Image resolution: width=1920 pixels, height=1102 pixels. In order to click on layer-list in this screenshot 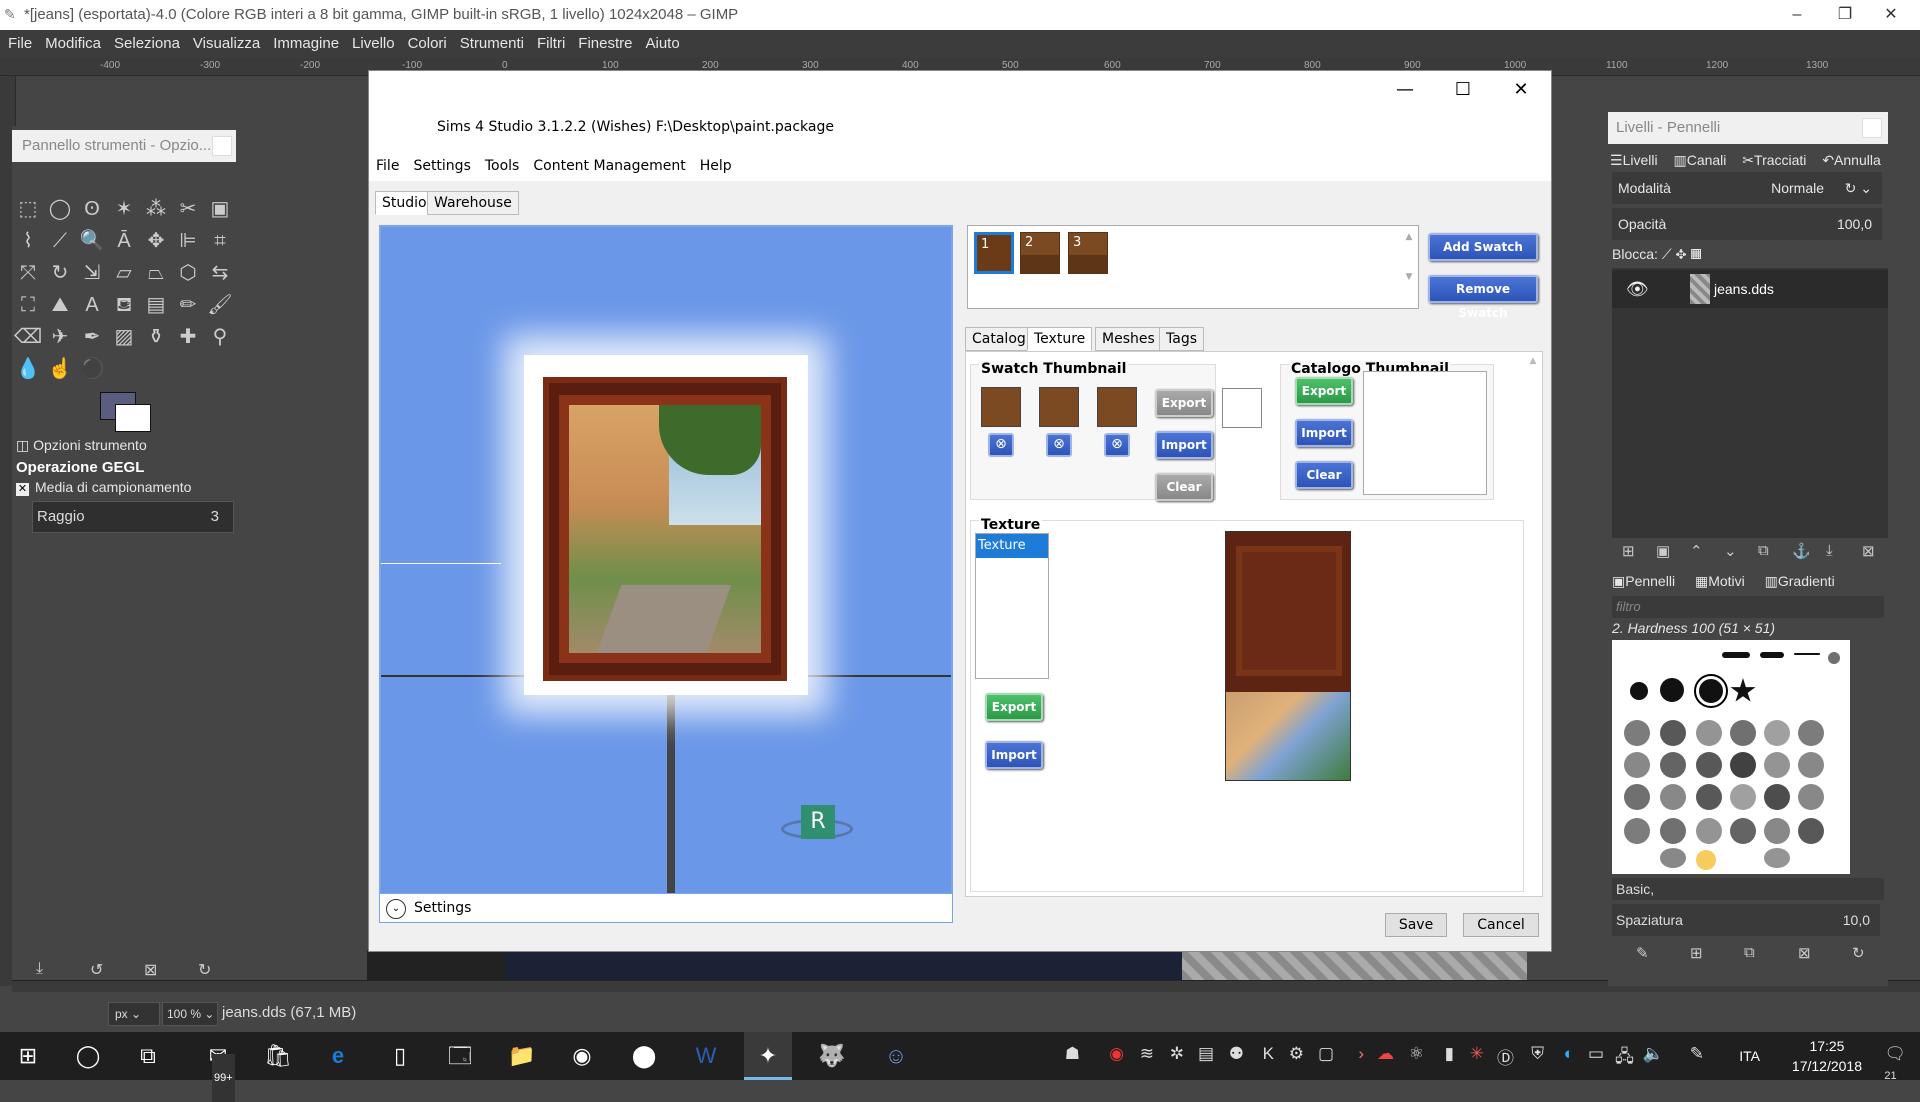, I will do `click(1750, 403)`.